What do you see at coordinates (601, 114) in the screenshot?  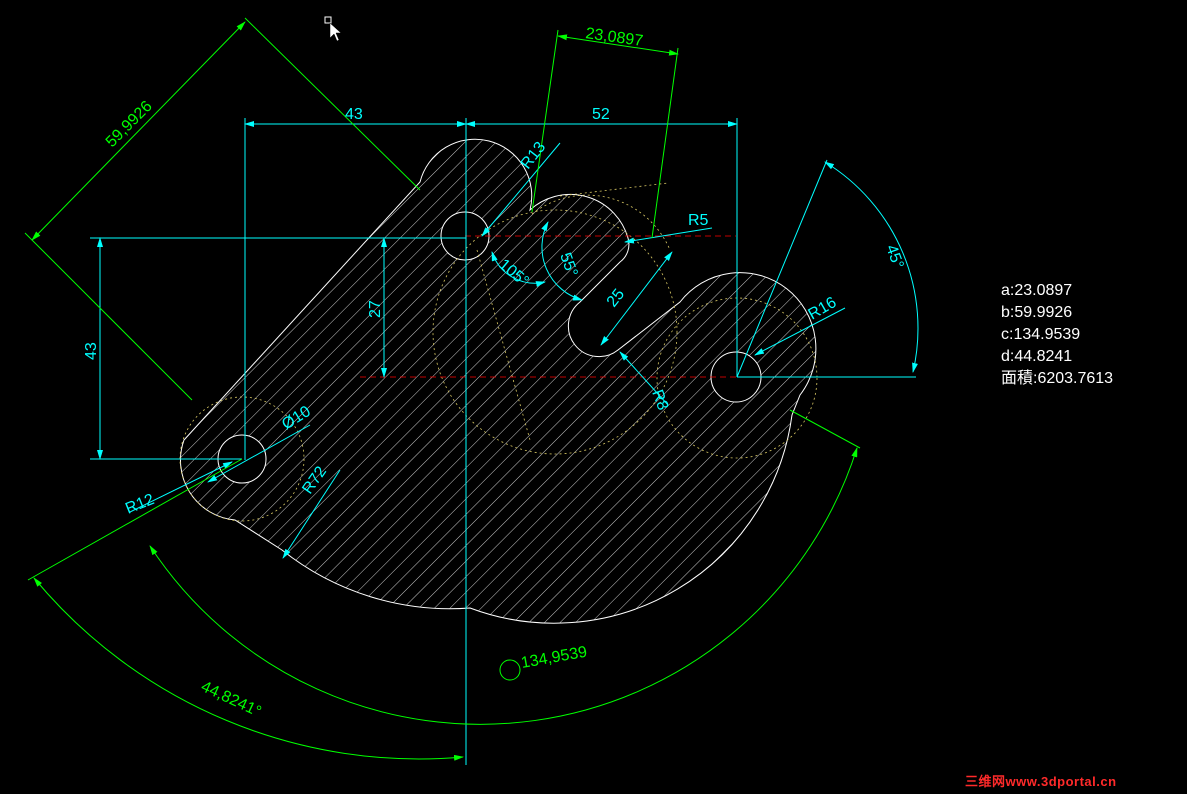 I see `dim-horiz-right: 52` at bounding box center [601, 114].